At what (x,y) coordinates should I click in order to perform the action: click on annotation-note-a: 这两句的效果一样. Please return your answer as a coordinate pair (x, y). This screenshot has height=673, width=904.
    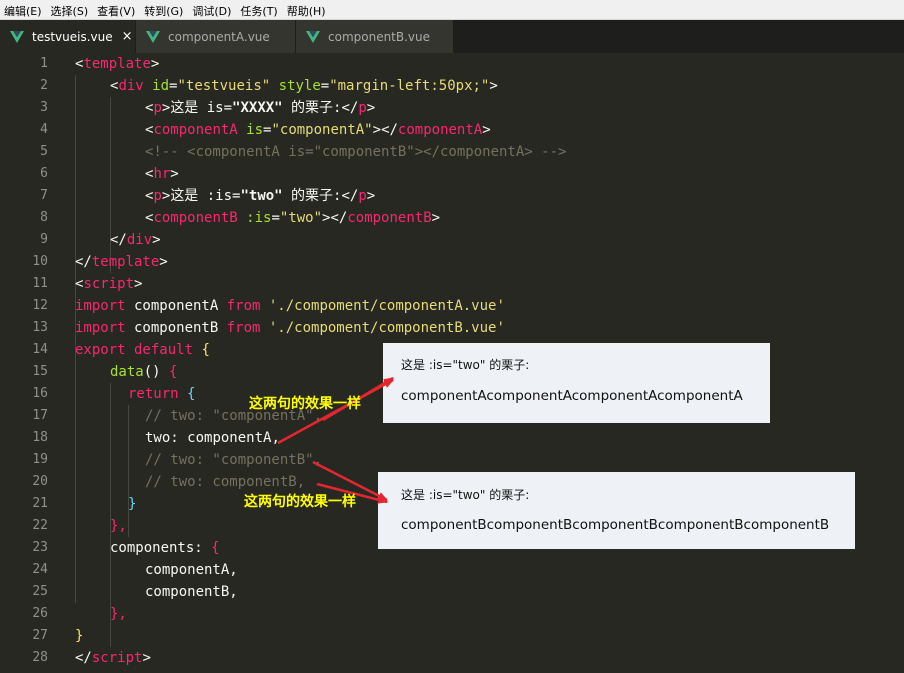
    Looking at the image, I should click on (305, 404).